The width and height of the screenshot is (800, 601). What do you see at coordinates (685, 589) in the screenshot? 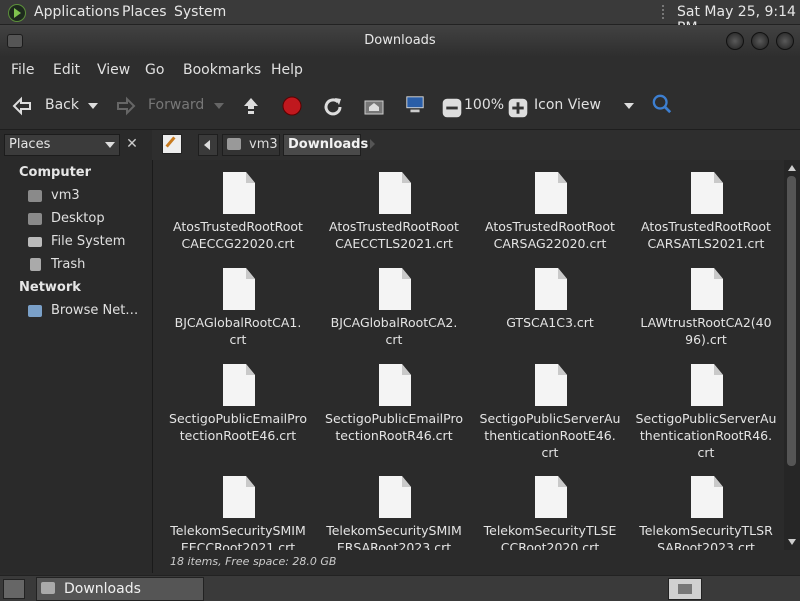
I see `workspace-switcher` at bounding box center [685, 589].